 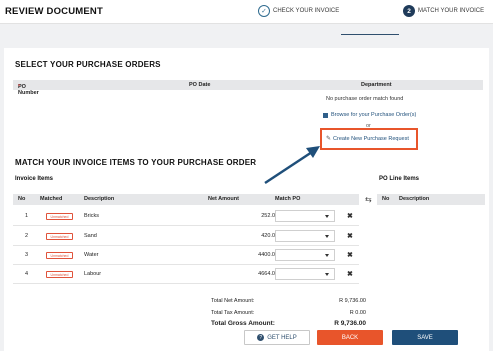 What do you see at coordinates (350, 323) in the screenshot?
I see `total-gross-value: R 9,736.00` at bounding box center [350, 323].